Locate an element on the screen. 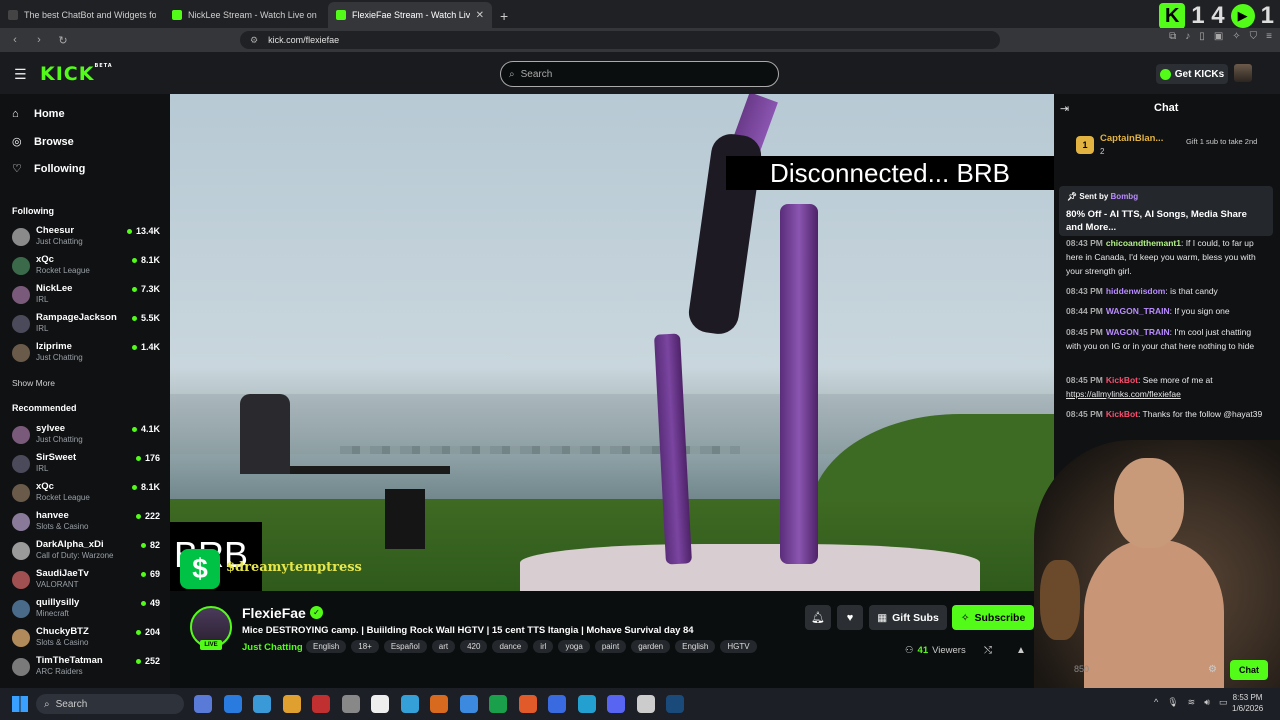 The width and height of the screenshot is (1280, 720). sidebar-channel-item: ChuckyBTZ Slots & Casino 204 is located at coordinates (86, 639).